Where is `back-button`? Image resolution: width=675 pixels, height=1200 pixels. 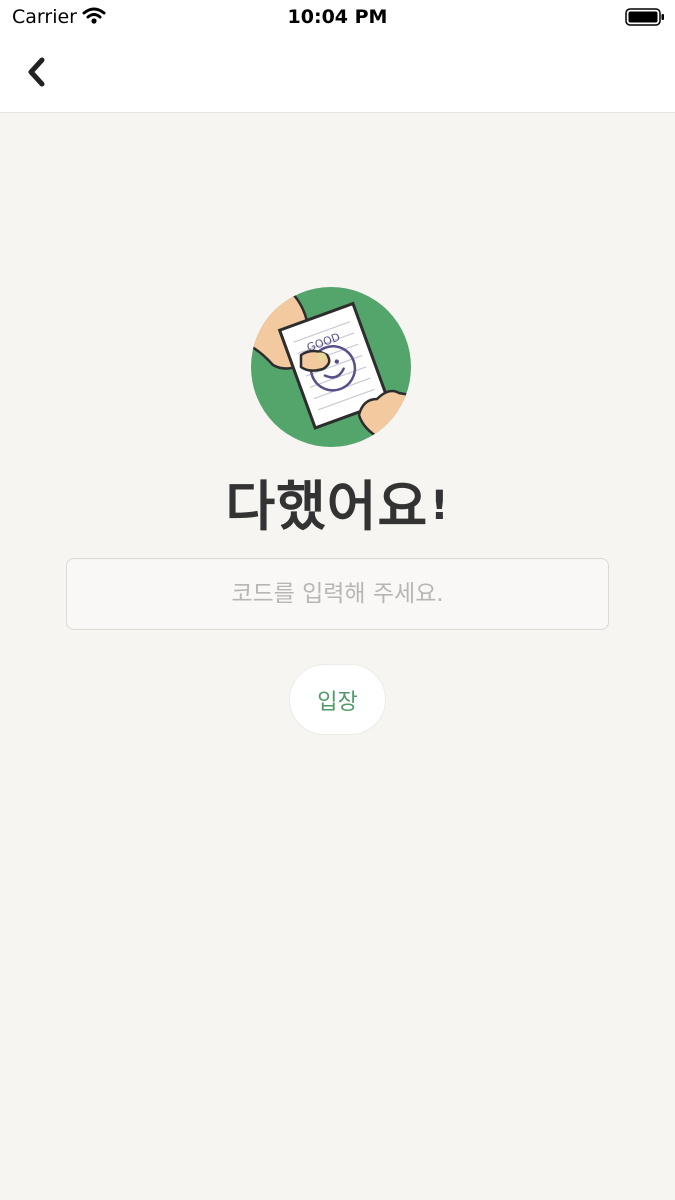 back-button is located at coordinates (36, 72).